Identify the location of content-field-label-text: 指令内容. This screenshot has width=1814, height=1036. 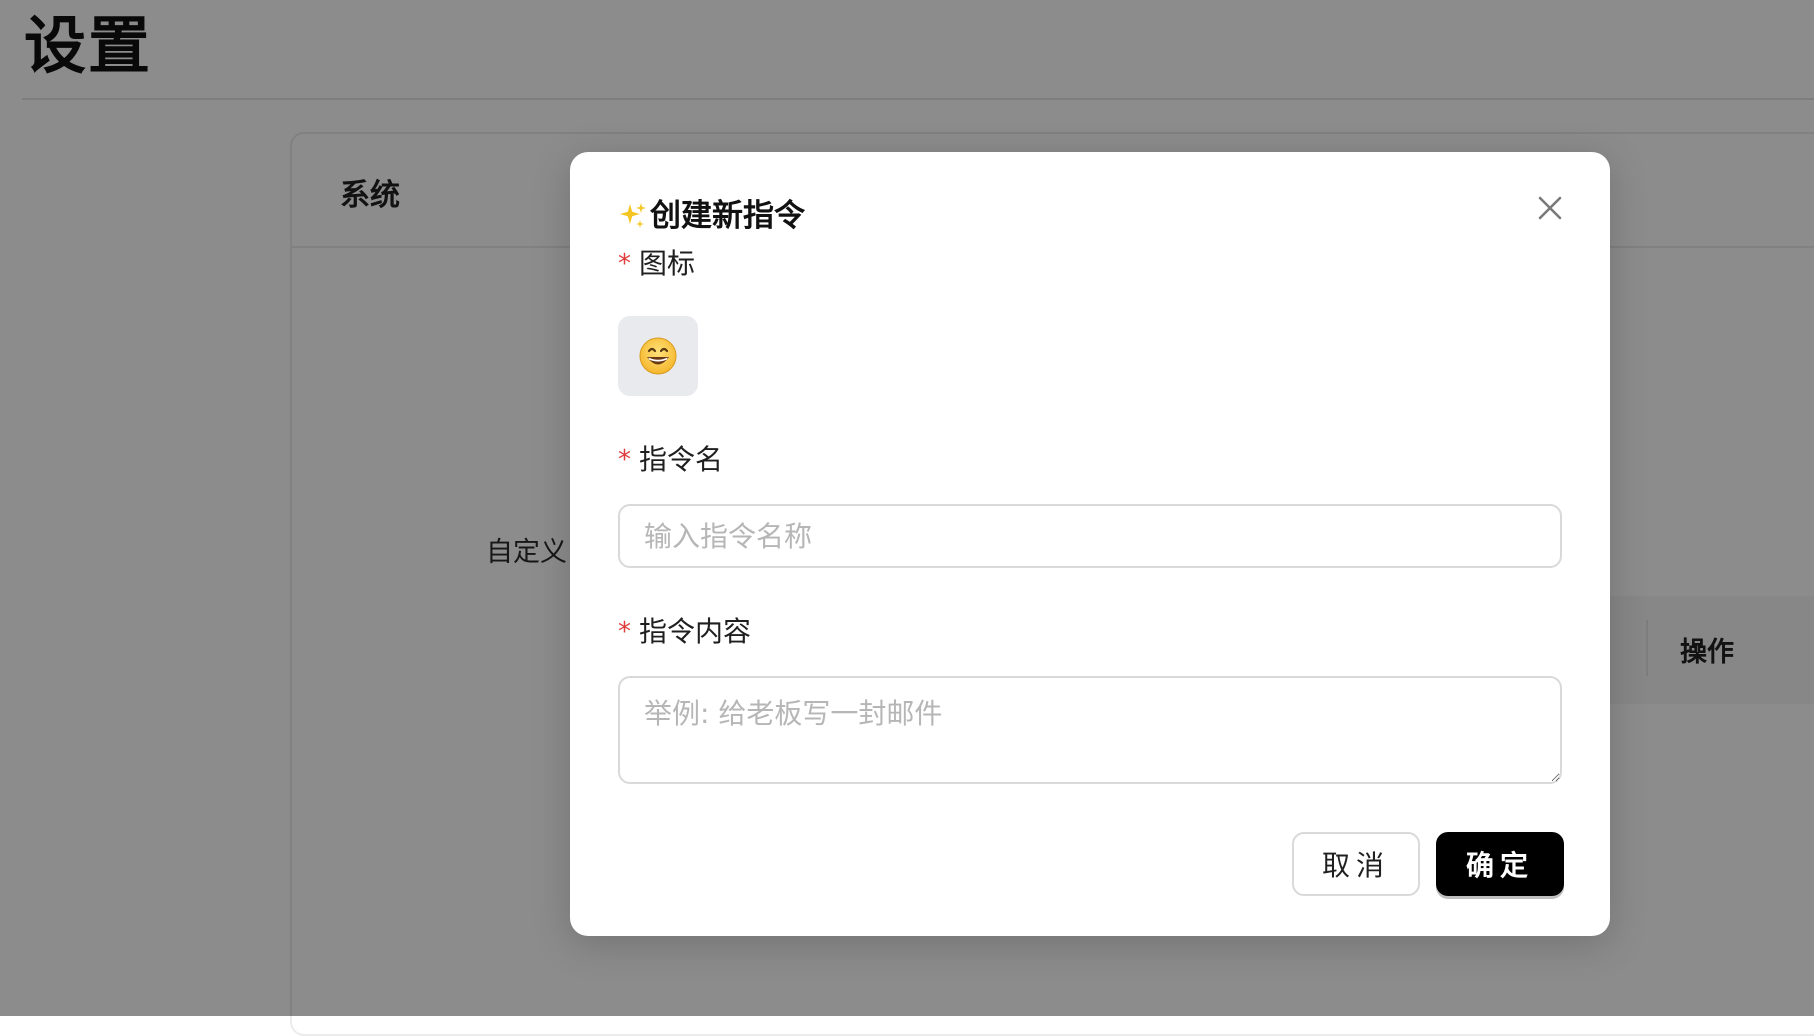
(695, 631).